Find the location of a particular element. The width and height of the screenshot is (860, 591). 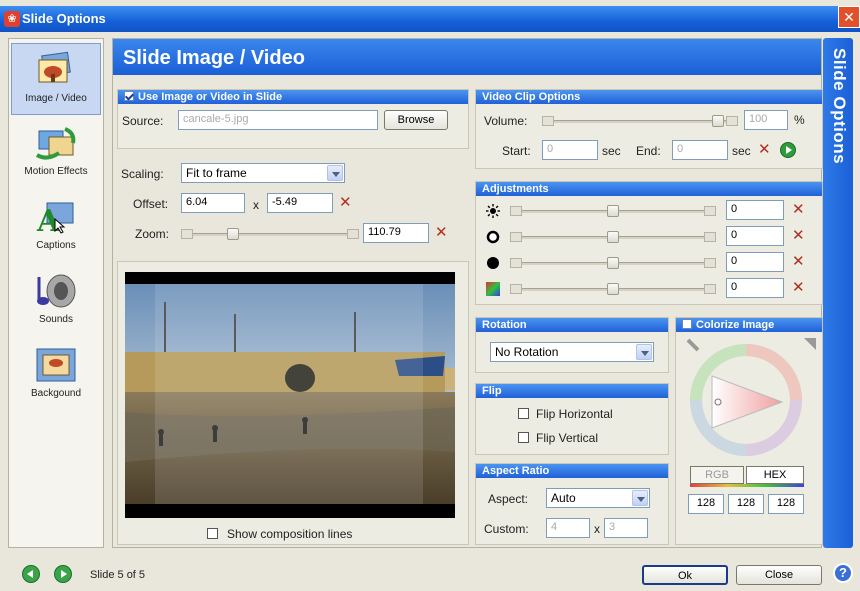

flip-header: Flip is located at coordinates (572, 391).